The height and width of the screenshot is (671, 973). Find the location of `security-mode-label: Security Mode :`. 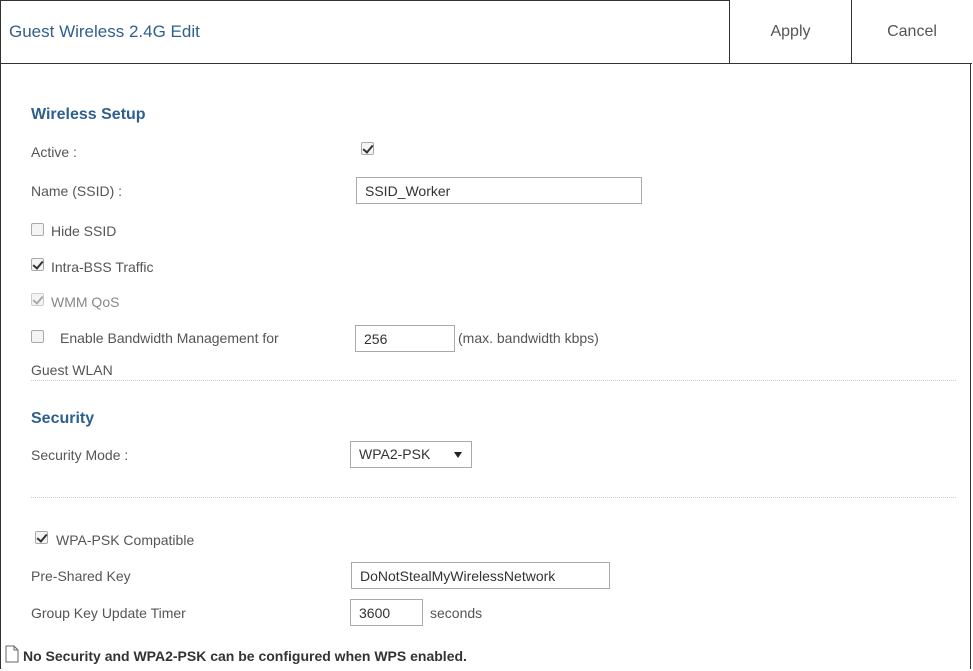

security-mode-label: Security Mode : is located at coordinates (80, 455).